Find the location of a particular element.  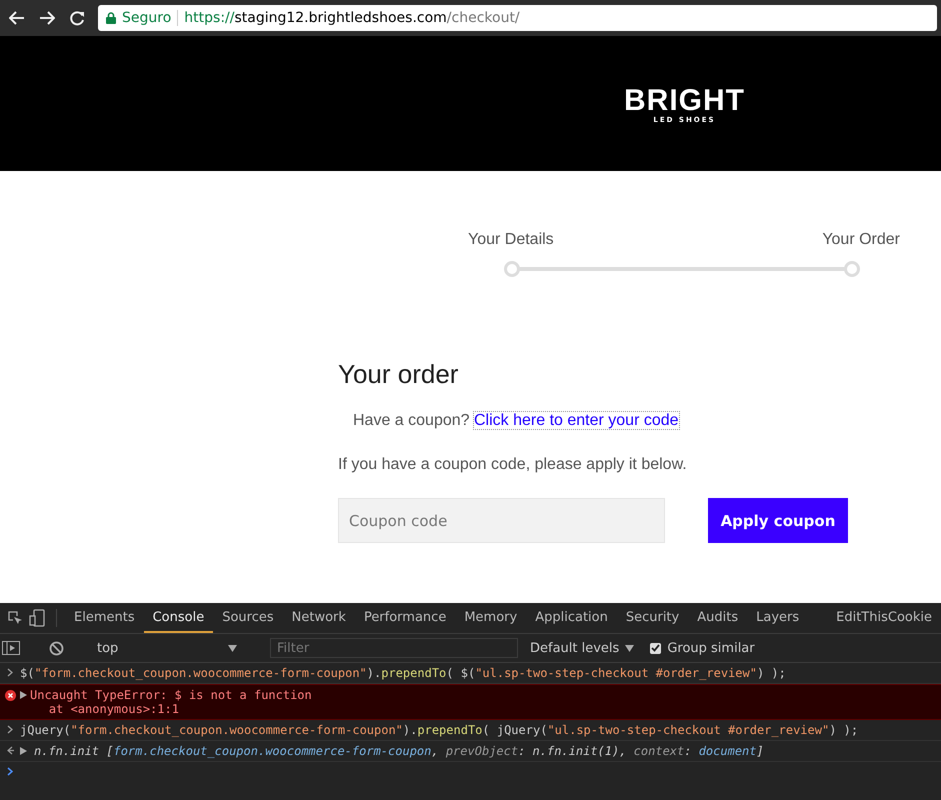

address-bar: Seguro https://staging12.brightledshoes.com/checkout/ is located at coordinates (517, 18).